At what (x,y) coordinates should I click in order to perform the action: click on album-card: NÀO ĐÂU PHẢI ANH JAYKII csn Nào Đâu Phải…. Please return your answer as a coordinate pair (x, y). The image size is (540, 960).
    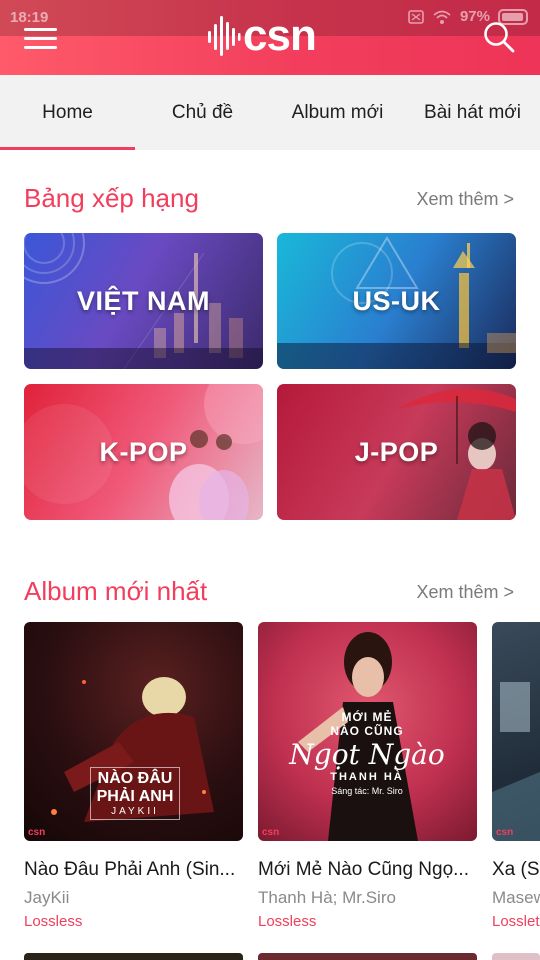
    Looking at the image, I should click on (133, 776).